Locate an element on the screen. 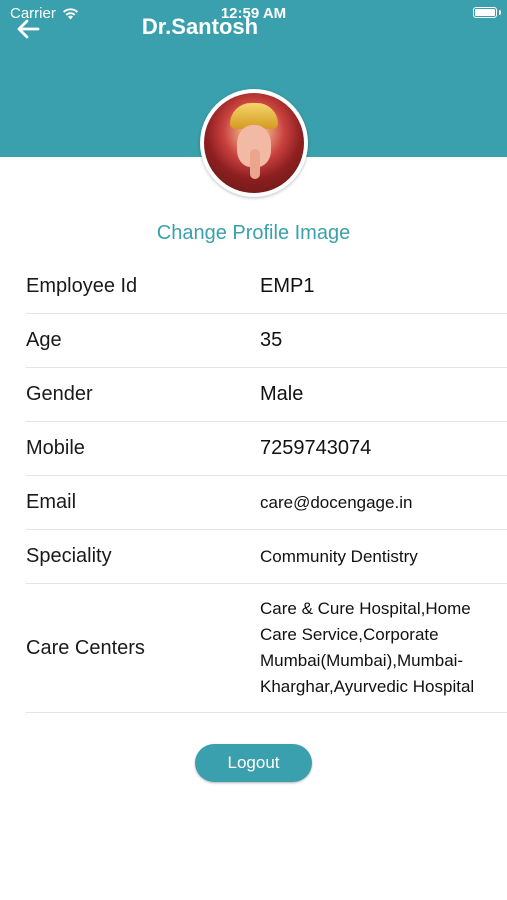 This screenshot has height=900, width=507. logout-button: Logout is located at coordinates (253, 763).